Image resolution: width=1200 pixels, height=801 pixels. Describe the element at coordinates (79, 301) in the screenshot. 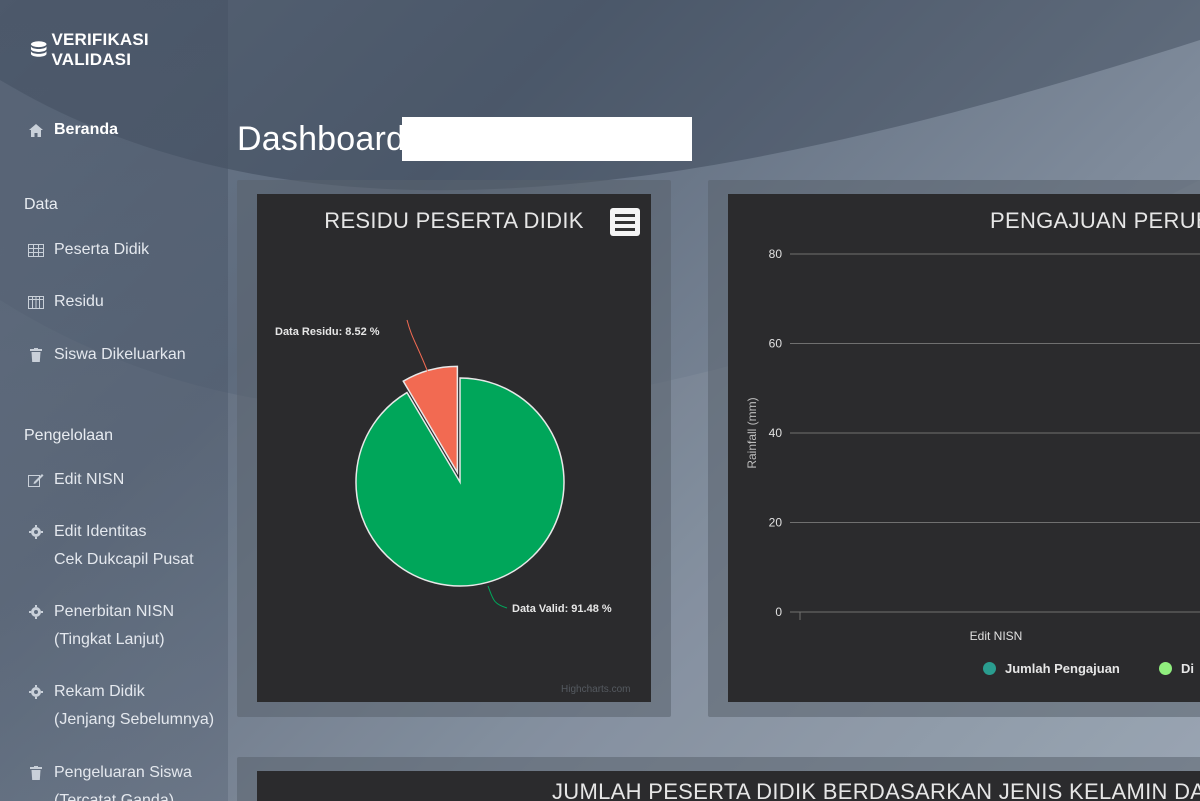

I see `sidebar-item-label: Residu` at that location.